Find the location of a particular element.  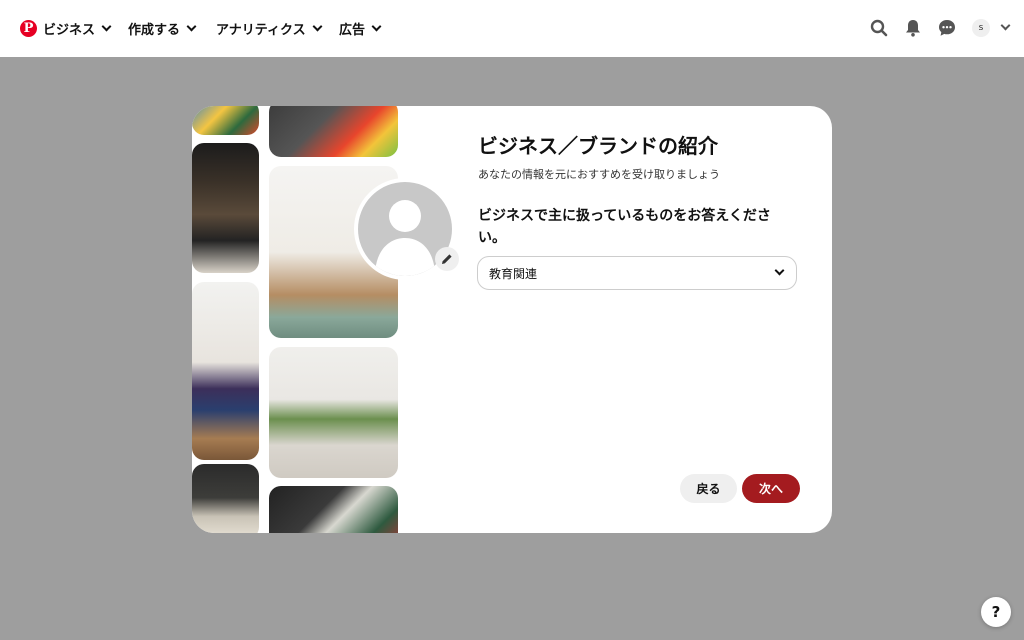

notebooks-image is located at coordinates (333, 509).